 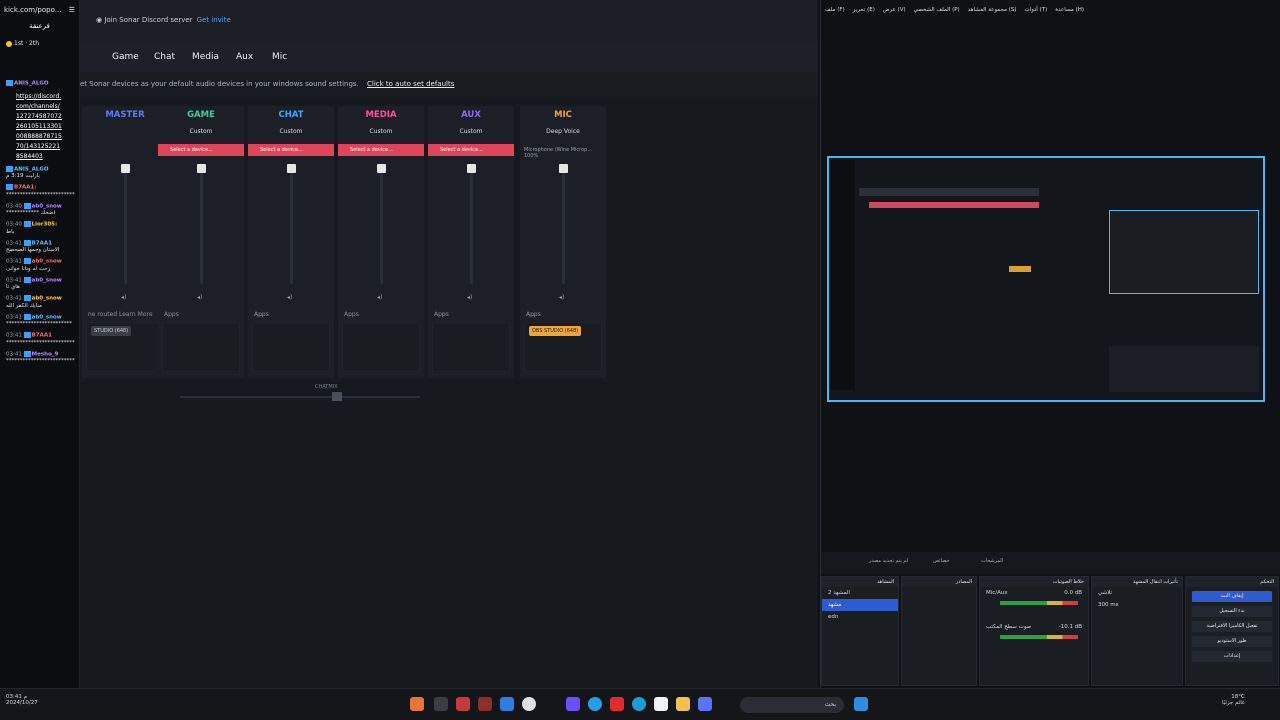 What do you see at coordinates (125, 150) in the screenshot?
I see `device-select` at bounding box center [125, 150].